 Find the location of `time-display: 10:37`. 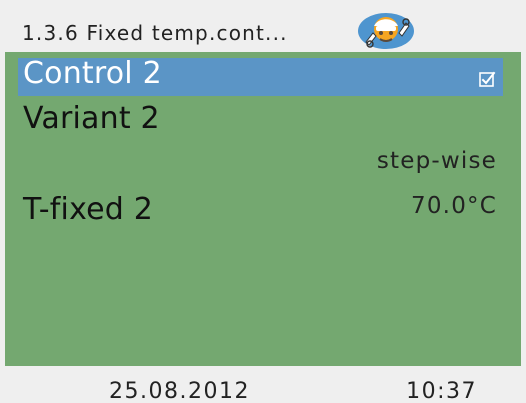

time-display: 10:37 is located at coordinates (441, 391).